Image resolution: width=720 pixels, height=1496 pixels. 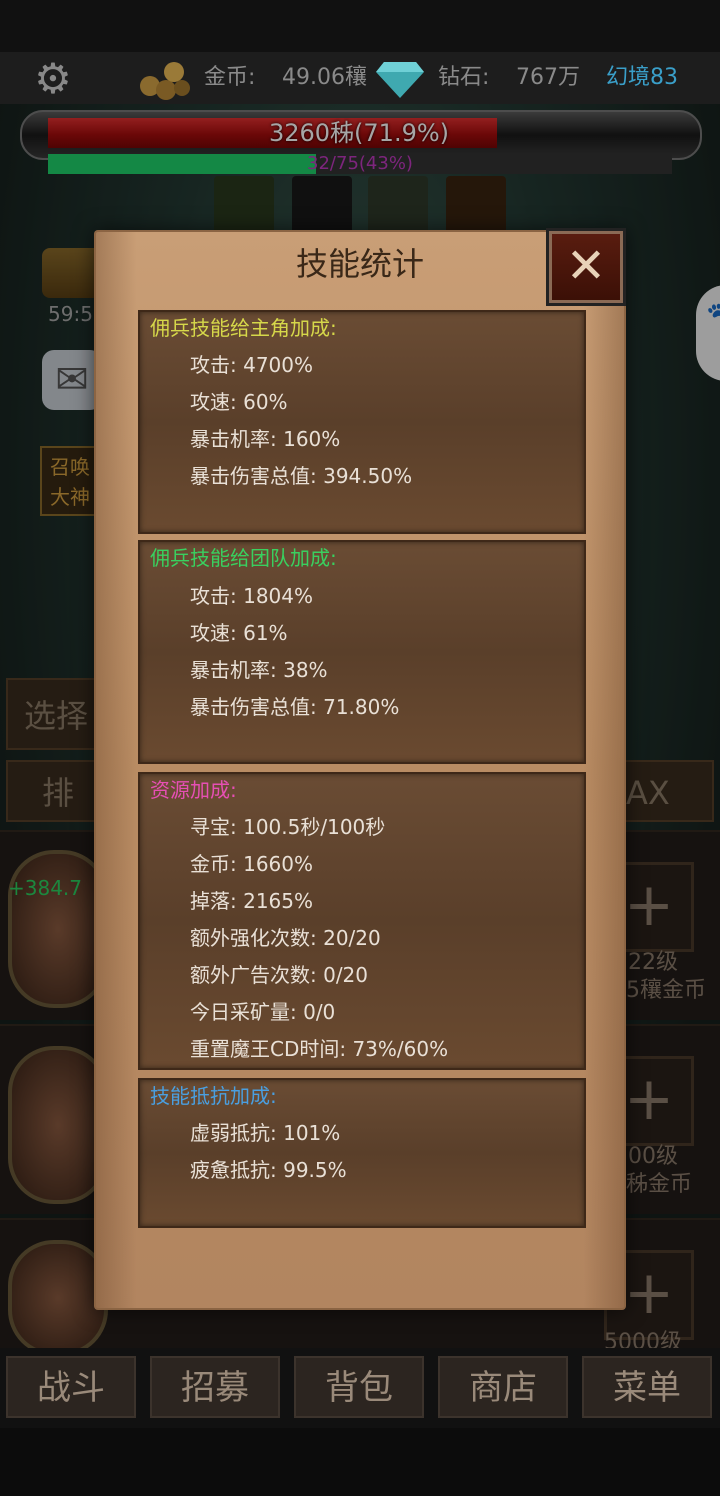 I want to click on section-header: 佣兵技能给主角加成:, so click(x=243, y=328).